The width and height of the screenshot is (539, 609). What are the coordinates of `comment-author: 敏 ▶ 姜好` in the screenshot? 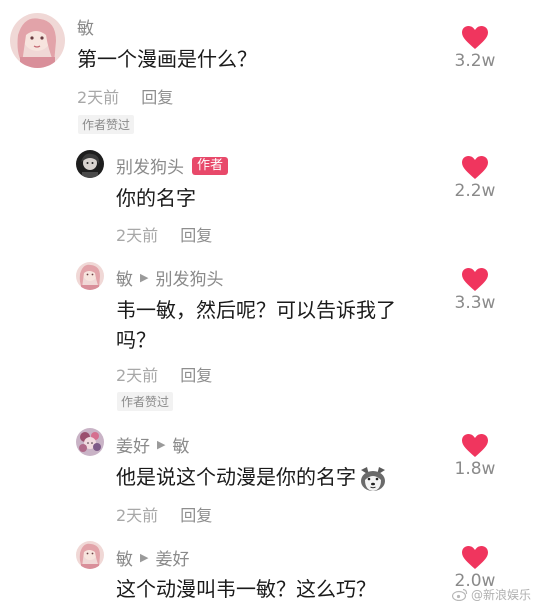 It's located at (152, 557).